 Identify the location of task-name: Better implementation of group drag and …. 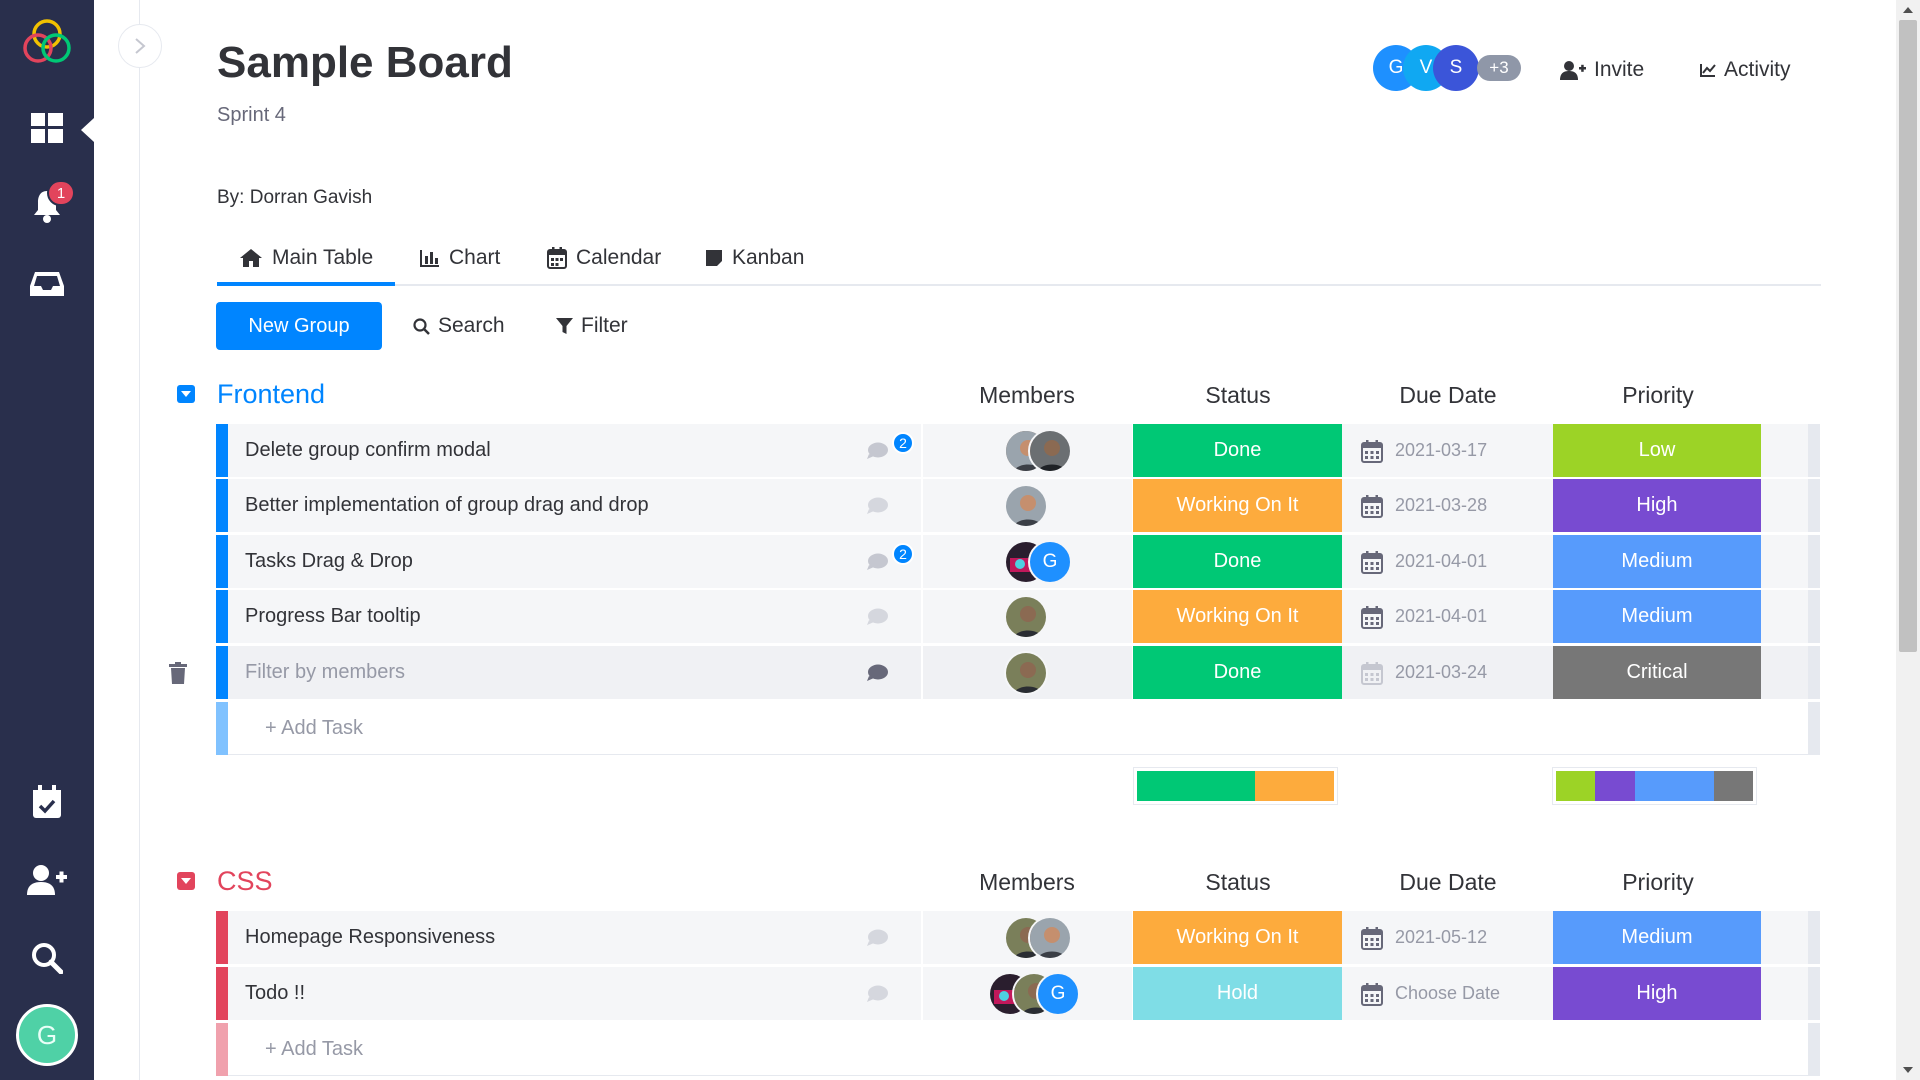
(447, 505).